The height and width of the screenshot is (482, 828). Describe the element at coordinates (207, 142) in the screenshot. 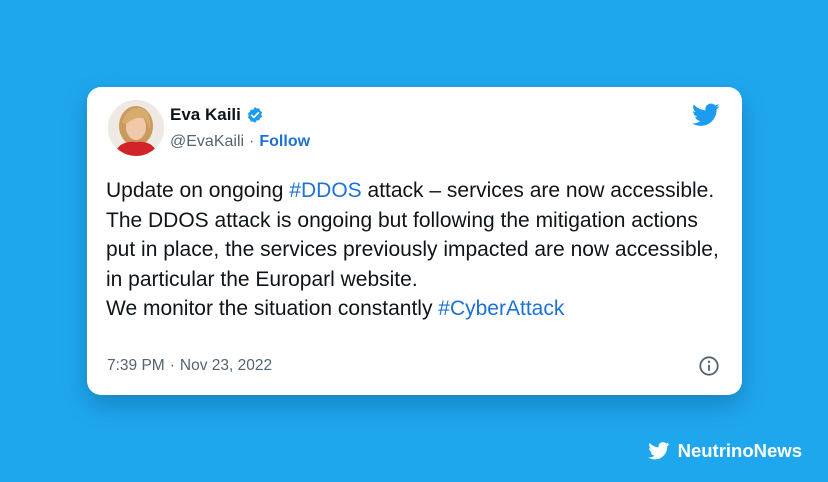

I see `author-handle: @EvaKaili` at that location.